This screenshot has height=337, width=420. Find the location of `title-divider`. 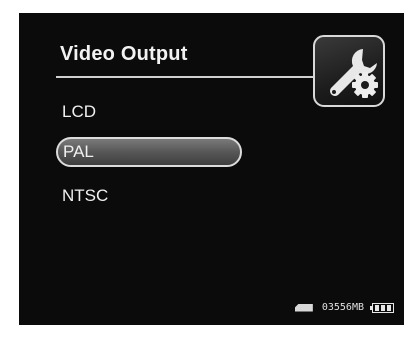

title-divider is located at coordinates (187, 77).